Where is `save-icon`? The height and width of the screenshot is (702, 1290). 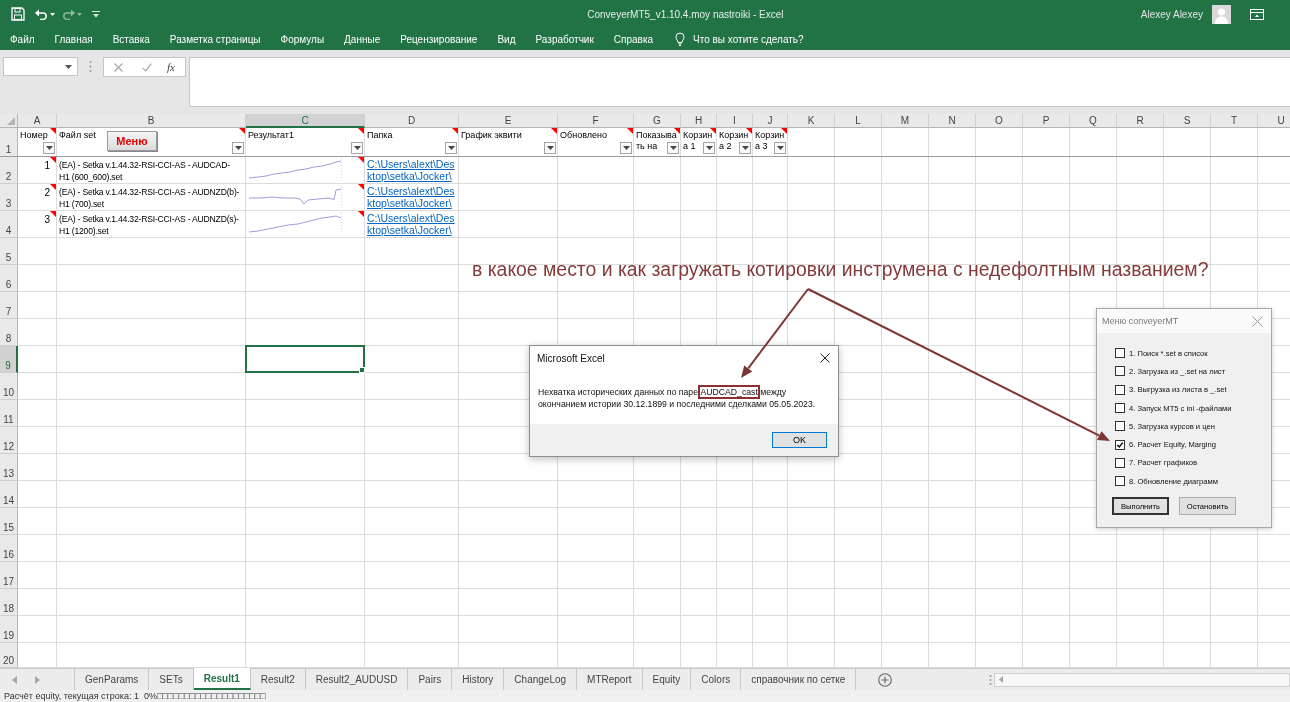
save-icon is located at coordinates (18, 14).